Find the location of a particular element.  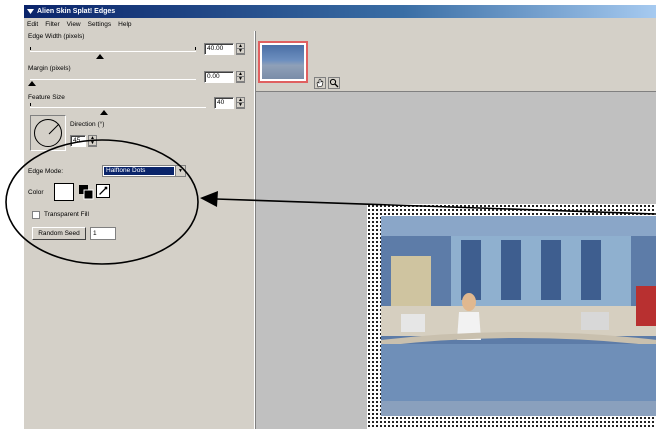

annotation-arrow-line is located at coordinates (435, 206).